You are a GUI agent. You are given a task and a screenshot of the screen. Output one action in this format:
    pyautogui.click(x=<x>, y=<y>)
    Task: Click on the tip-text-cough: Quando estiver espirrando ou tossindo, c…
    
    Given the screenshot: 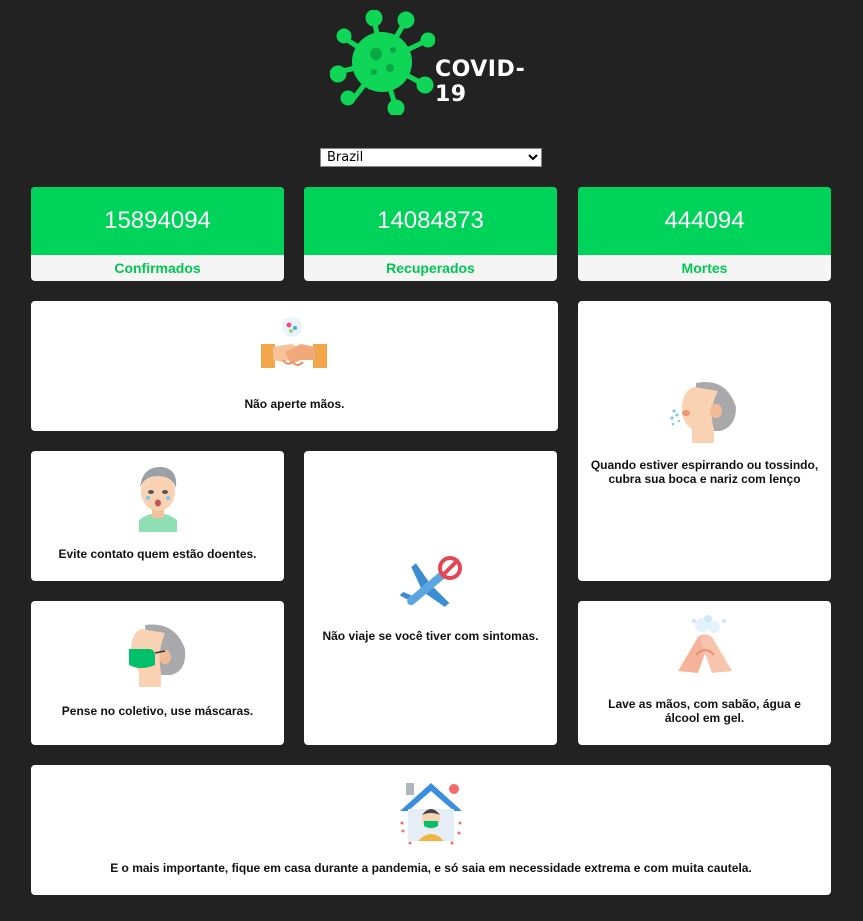 What is the action you would take?
    pyautogui.click(x=704, y=472)
    